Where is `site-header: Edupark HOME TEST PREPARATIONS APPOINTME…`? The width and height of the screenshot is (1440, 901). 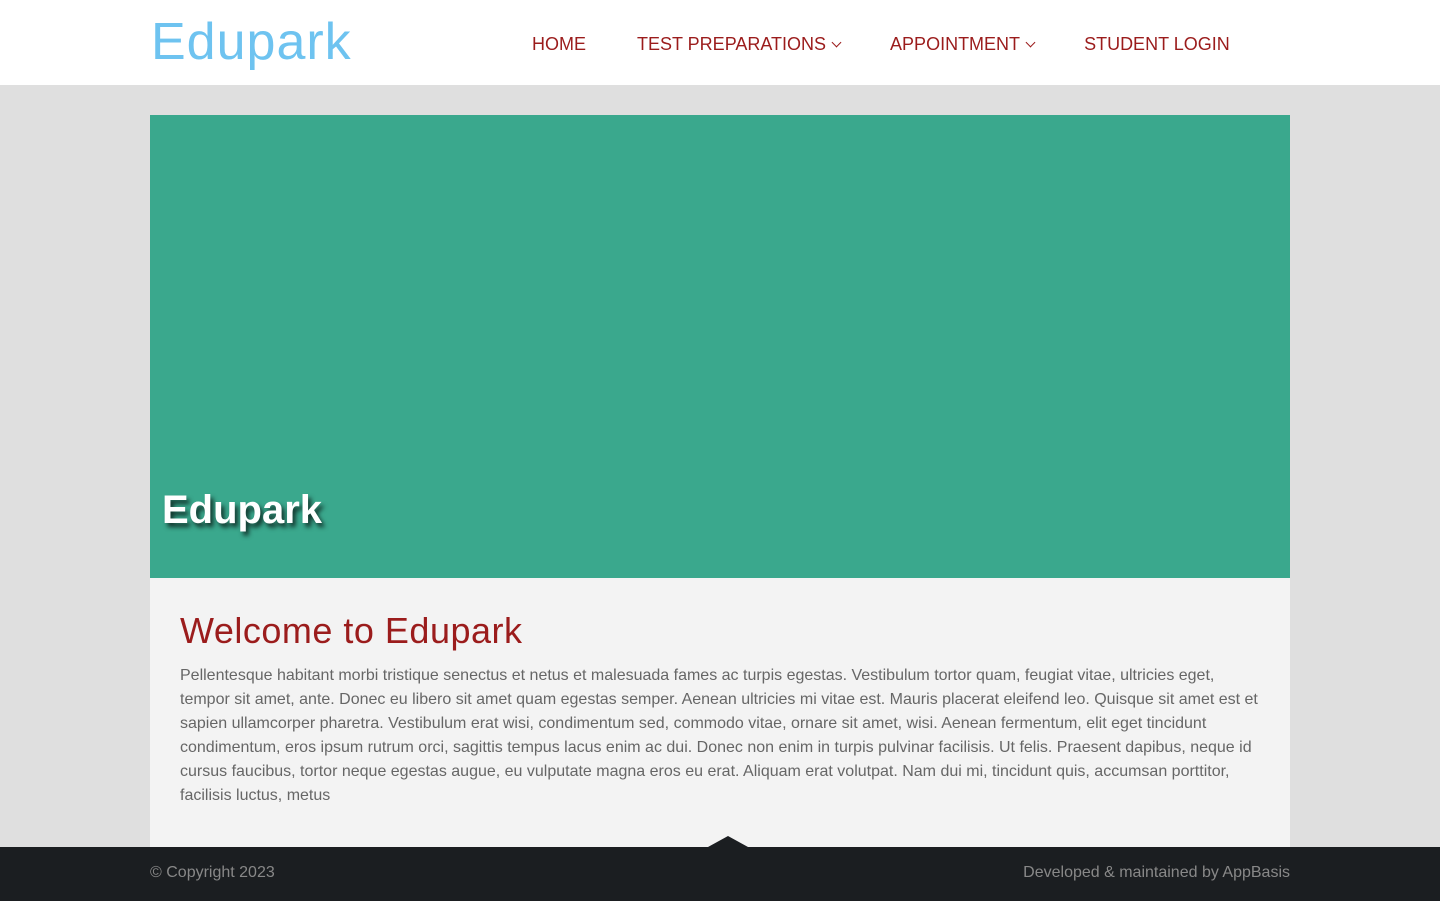 site-header: Edupark HOME TEST PREPARATIONS APPOINTME… is located at coordinates (720, 42).